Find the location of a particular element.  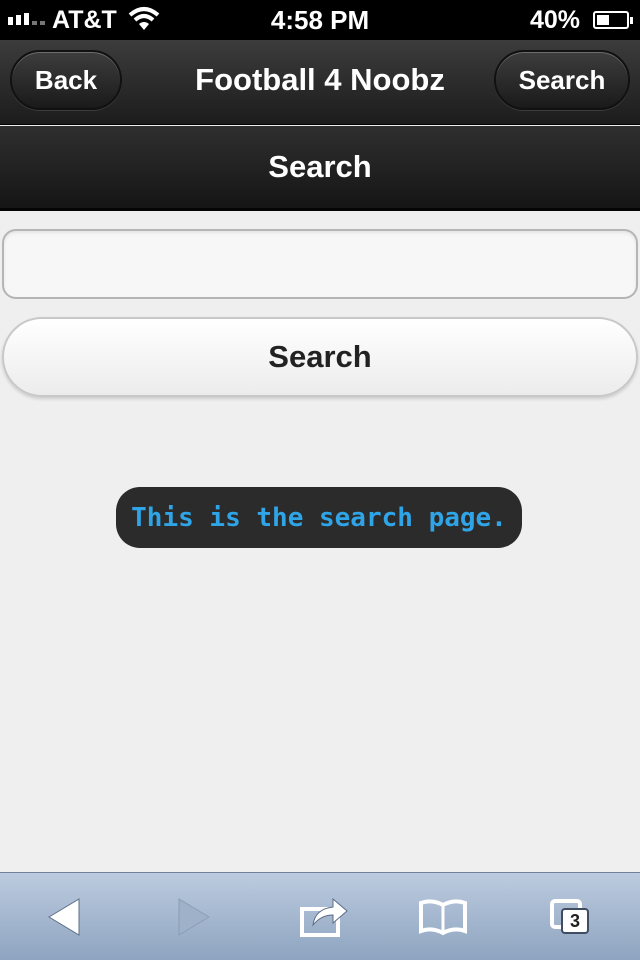

forward-arrow-icon is located at coordinates (193, 917).